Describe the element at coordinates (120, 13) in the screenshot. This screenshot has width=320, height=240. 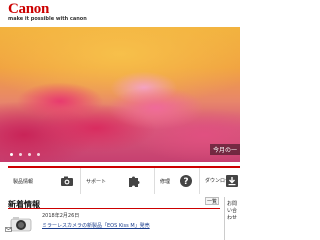
I see `site-header: Canon make it possible with canon` at that location.